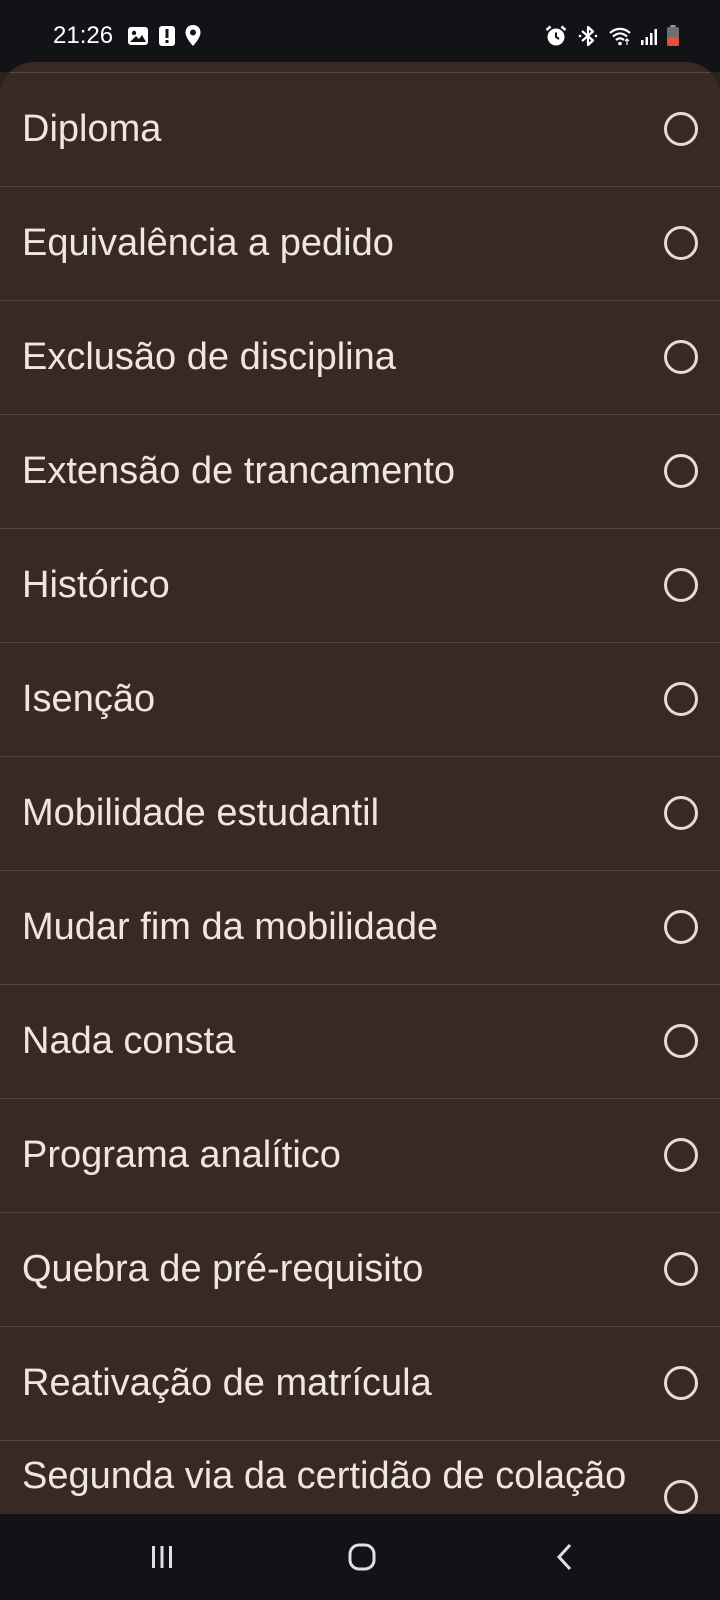  I want to click on back-icon, so click(564, 1557).